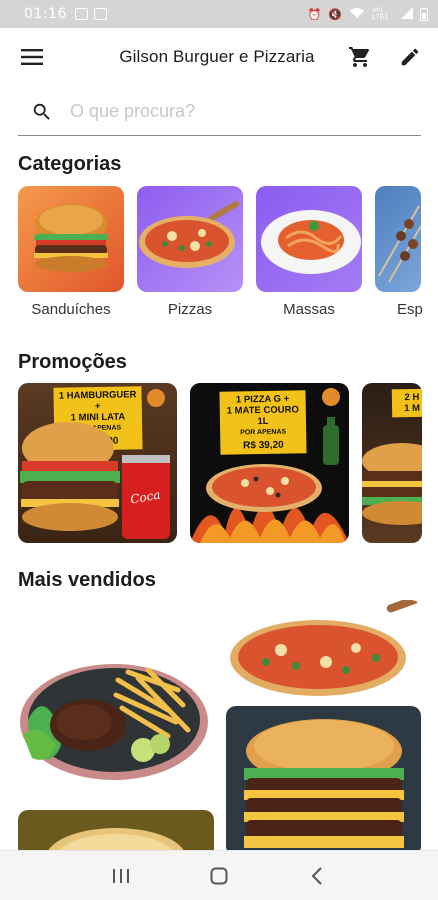 The width and height of the screenshot is (438, 900). I want to click on category-label: Sanduíches, so click(71, 309).